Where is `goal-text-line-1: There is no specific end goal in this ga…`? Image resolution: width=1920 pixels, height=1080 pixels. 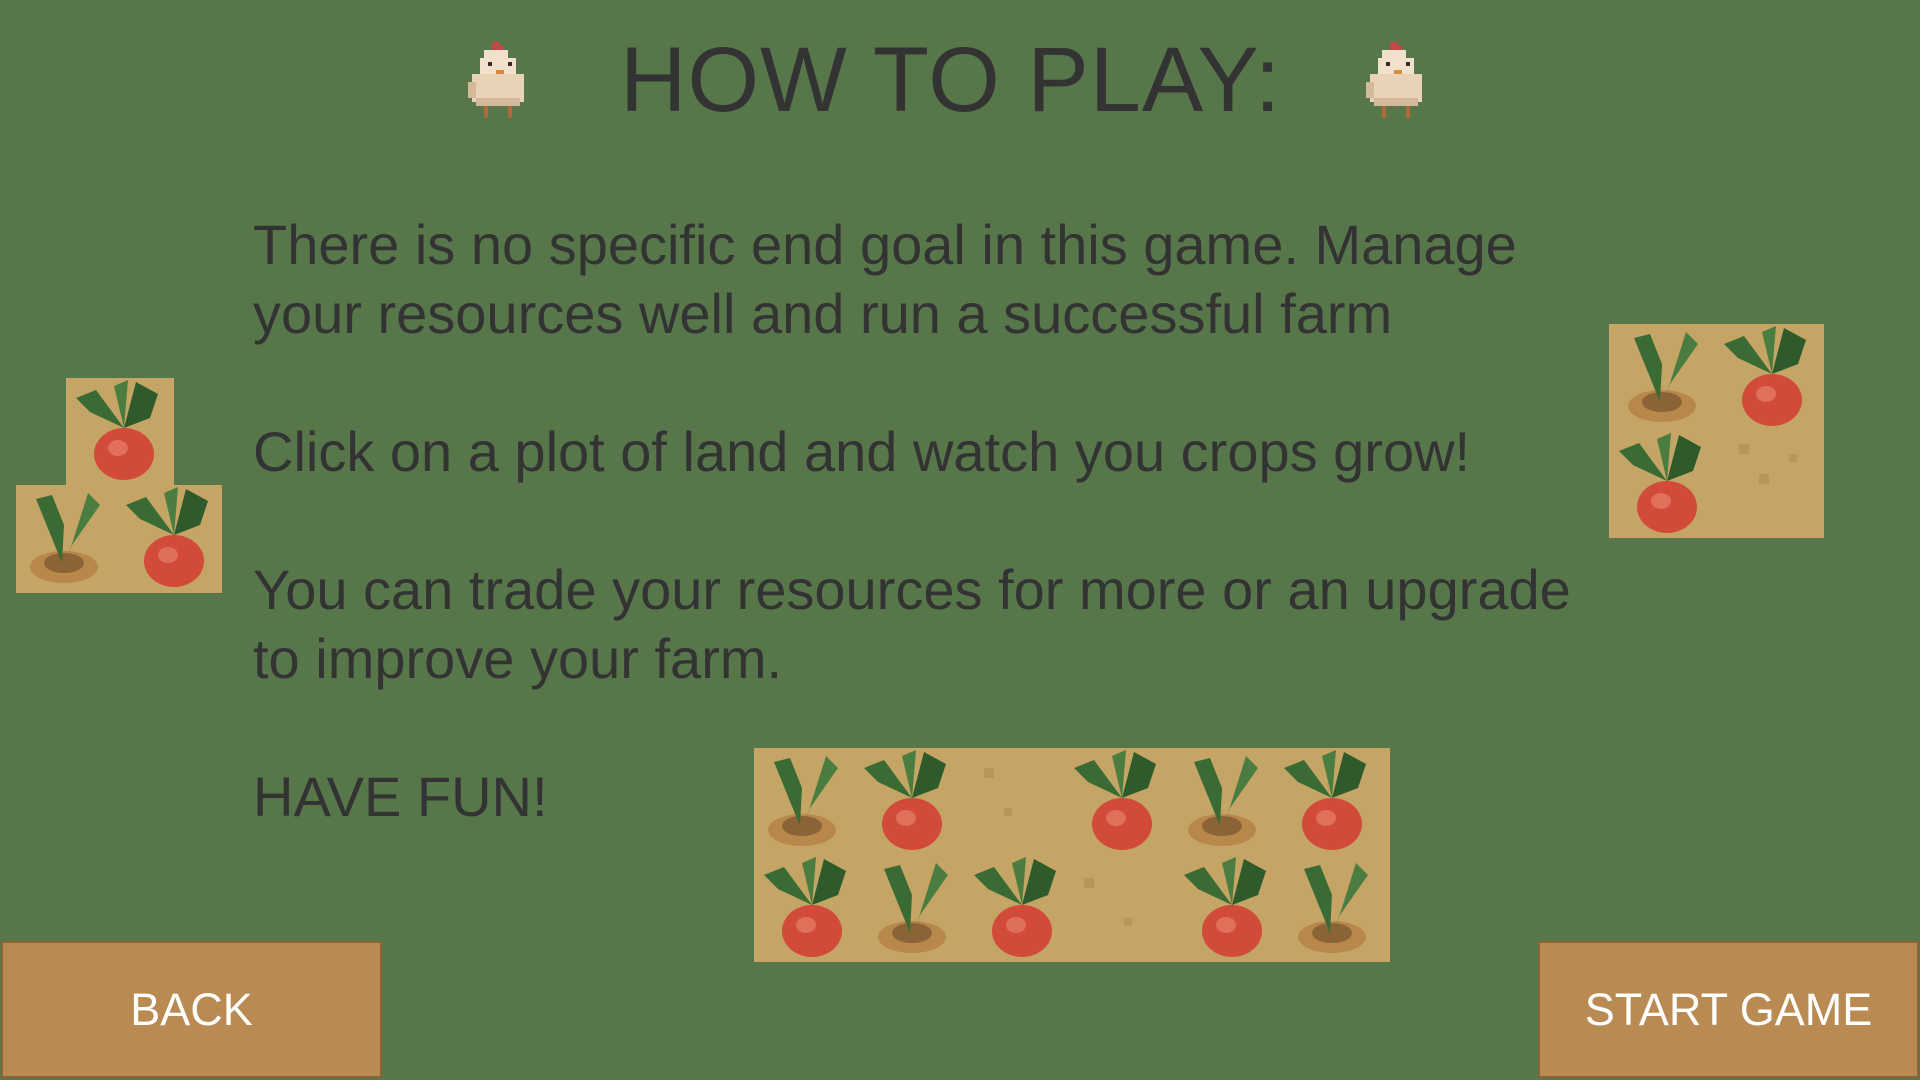
goal-text-line-1: There is no specific end goal in this ga… is located at coordinates (885, 244).